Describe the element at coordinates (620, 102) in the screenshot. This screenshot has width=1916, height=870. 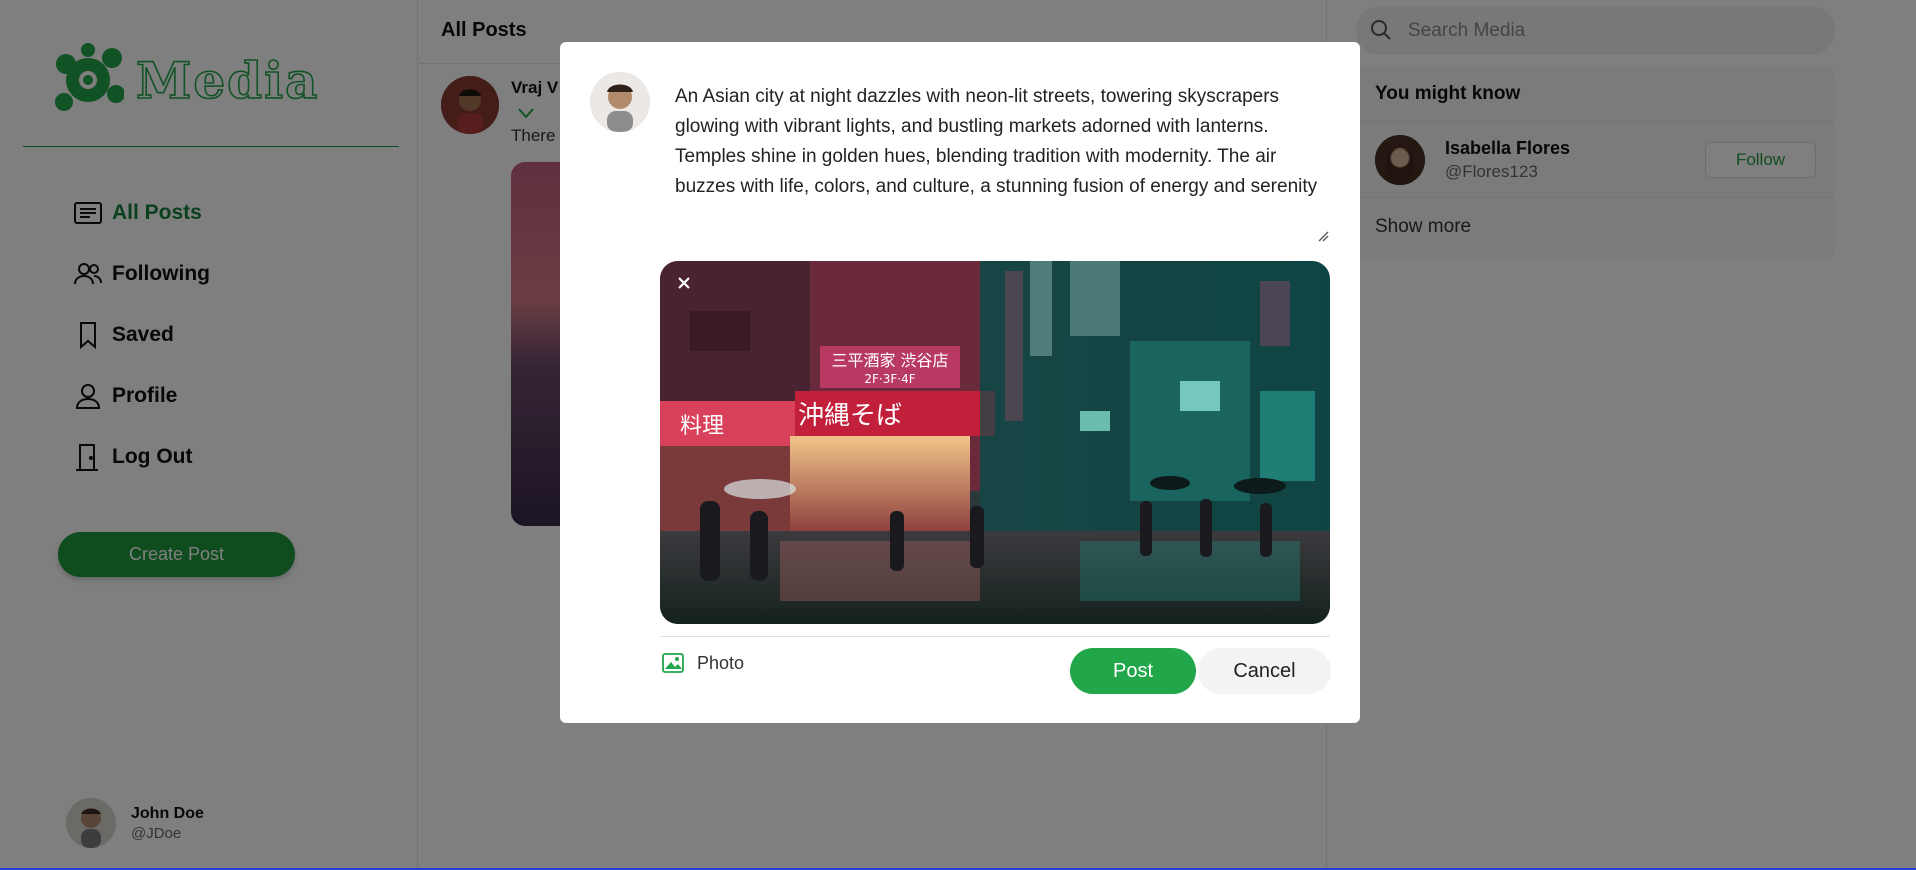
I see `avatar` at that location.